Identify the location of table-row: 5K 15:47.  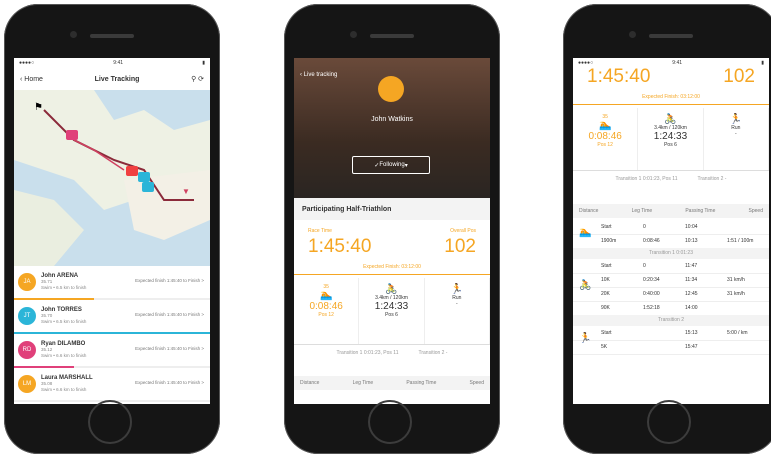
(671, 347).